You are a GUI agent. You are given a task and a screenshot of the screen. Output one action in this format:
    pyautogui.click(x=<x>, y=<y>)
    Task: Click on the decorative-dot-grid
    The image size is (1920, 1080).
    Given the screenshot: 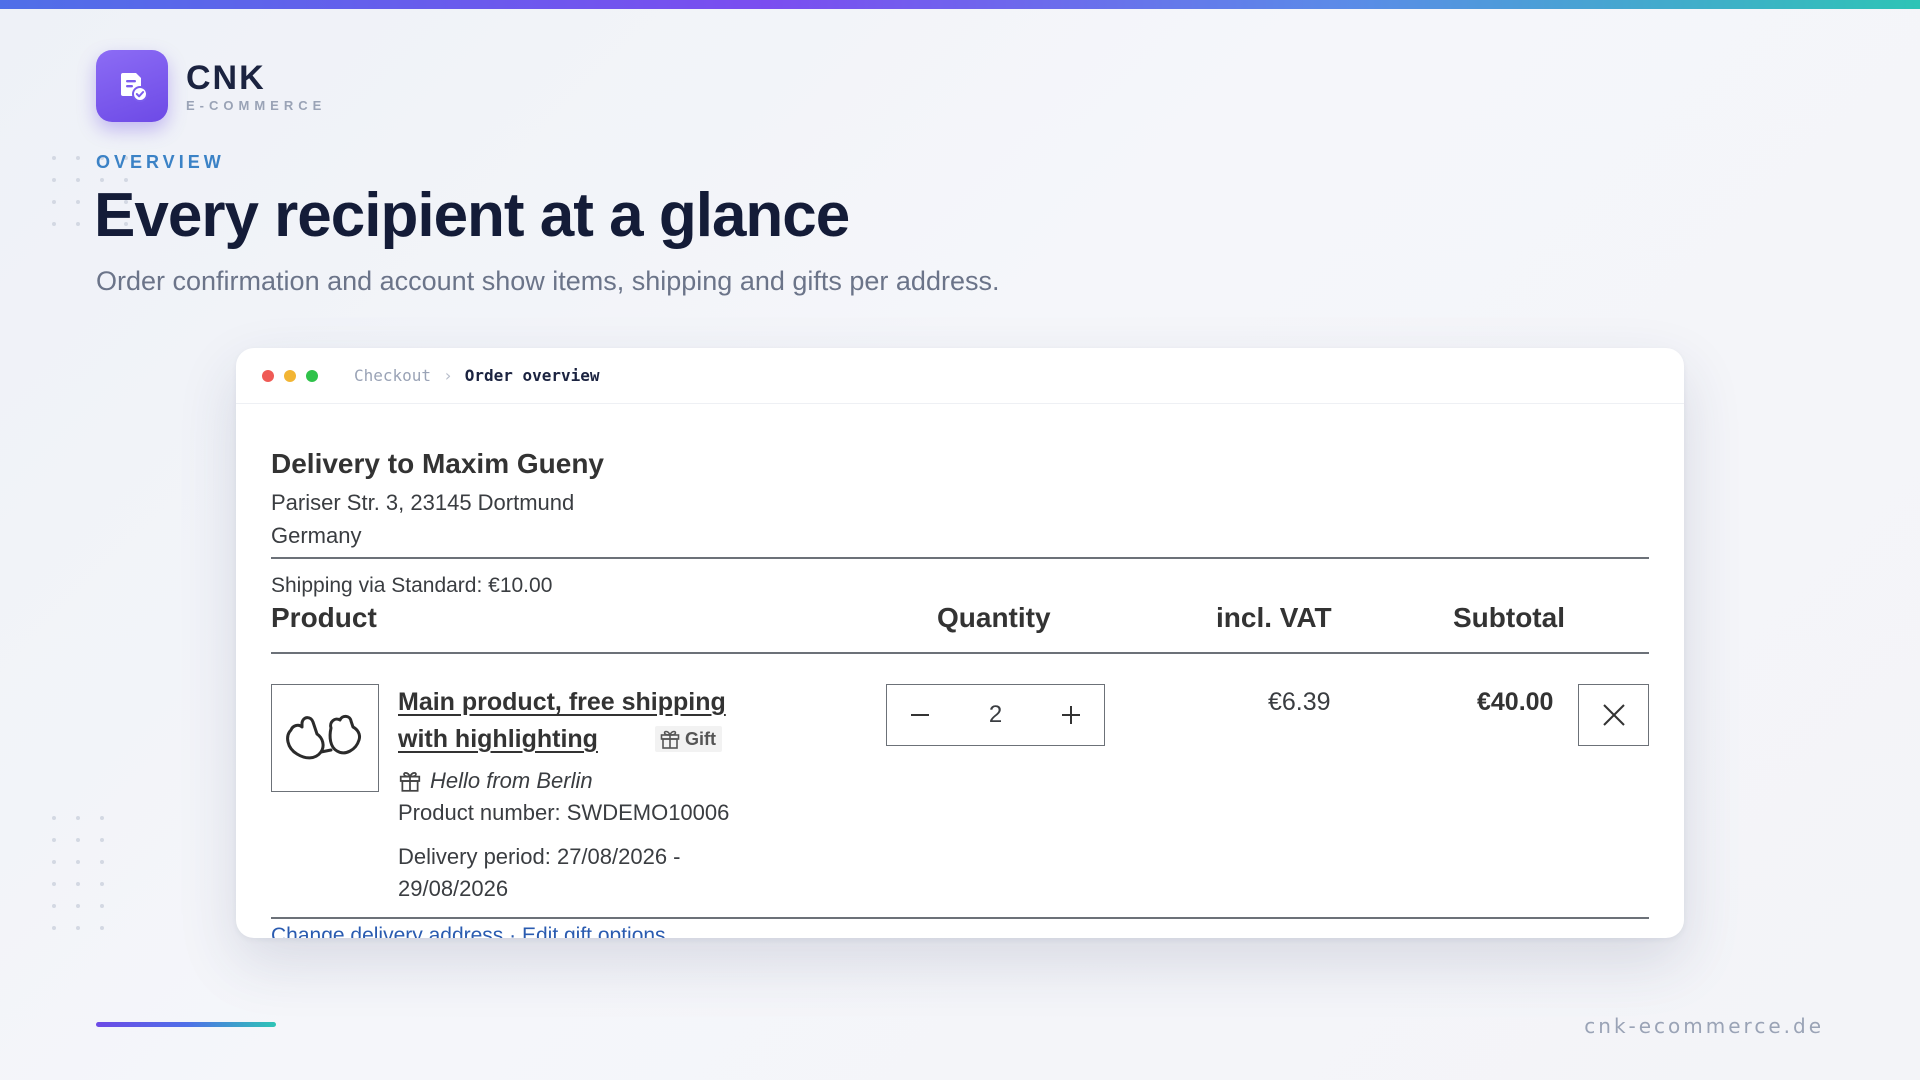 What is the action you would take?
    pyautogui.click(x=78, y=873)
    